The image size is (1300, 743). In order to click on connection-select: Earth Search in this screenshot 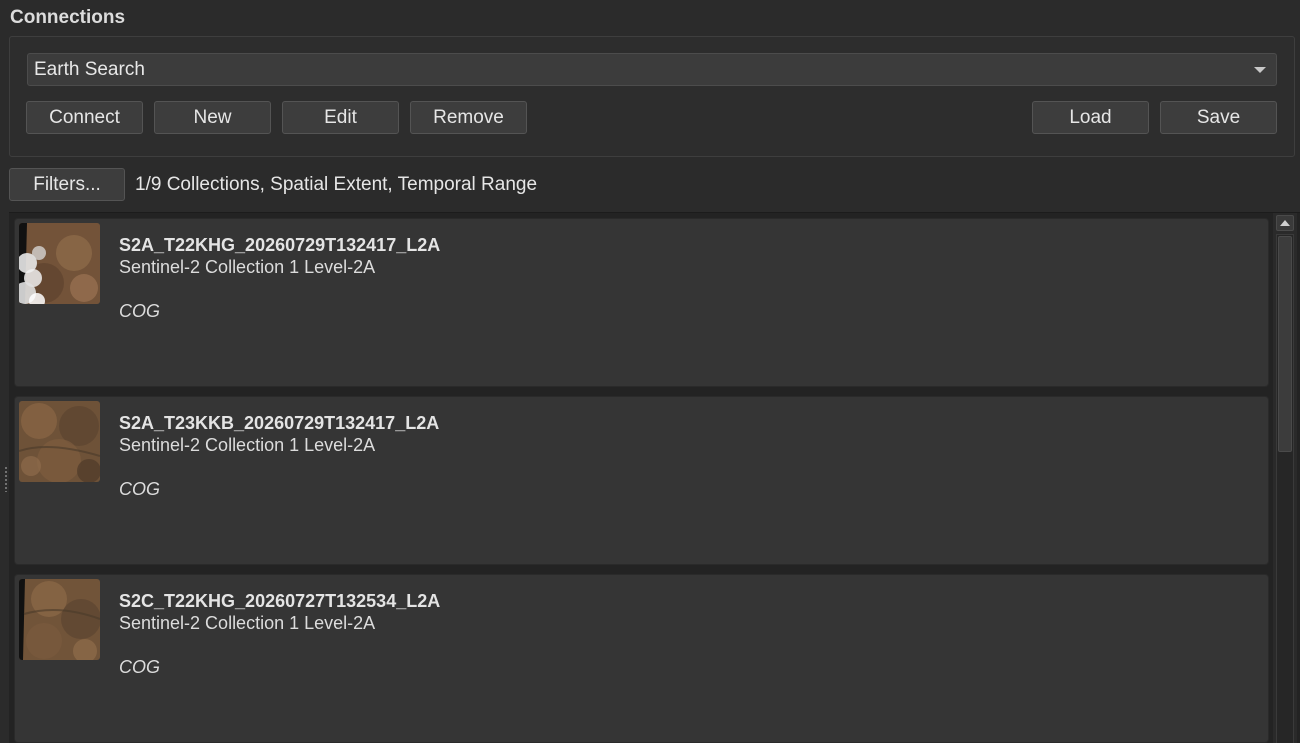, I will do `click(652, 69)`.